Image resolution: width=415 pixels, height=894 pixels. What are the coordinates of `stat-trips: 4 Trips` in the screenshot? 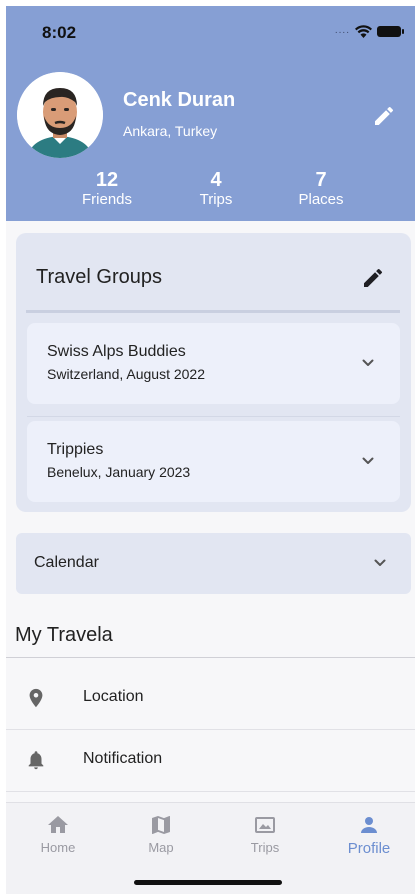 It's located at (216, 189).